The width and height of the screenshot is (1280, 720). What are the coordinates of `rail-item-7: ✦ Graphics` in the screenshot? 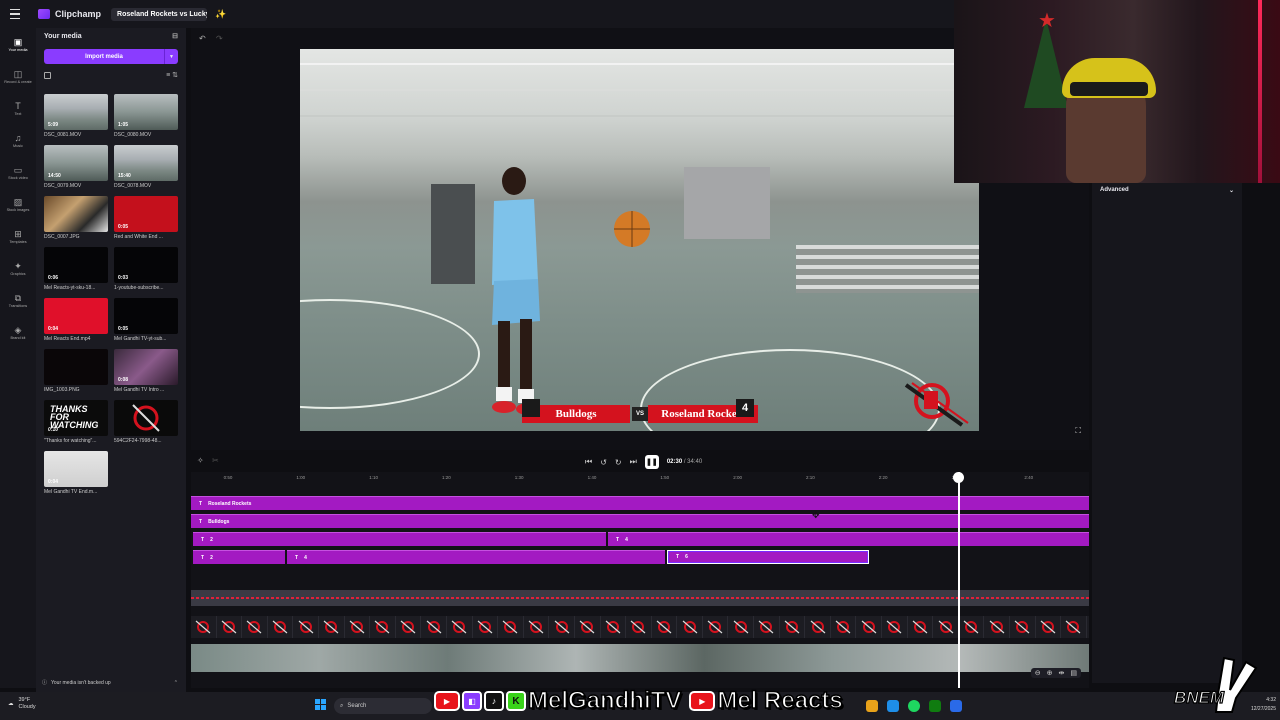 It's located at (18, 268).